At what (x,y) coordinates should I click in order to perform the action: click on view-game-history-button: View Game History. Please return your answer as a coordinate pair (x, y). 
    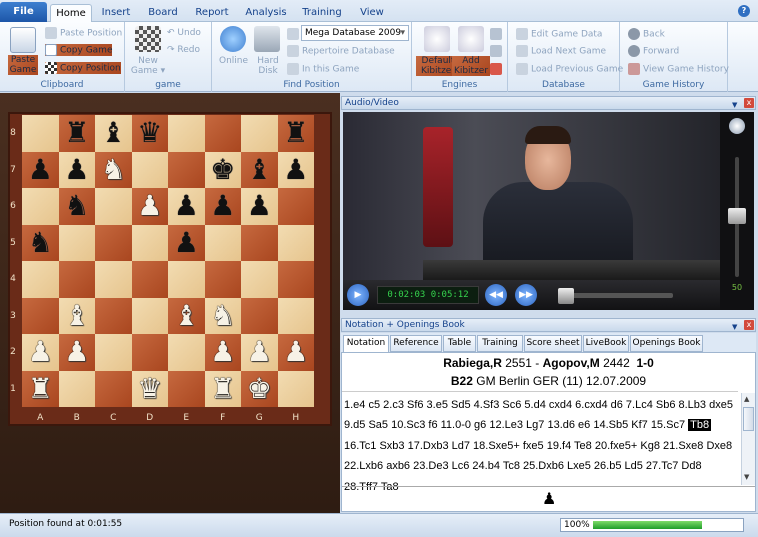
    Looking at the image, I should click on (678, 69).